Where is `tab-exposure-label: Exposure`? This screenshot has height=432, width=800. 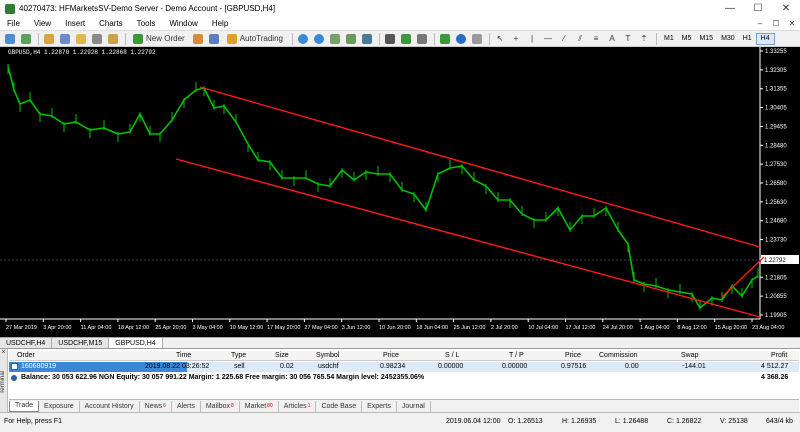 tab-exposure-label: Exposure is located at coordinates (59, 406).